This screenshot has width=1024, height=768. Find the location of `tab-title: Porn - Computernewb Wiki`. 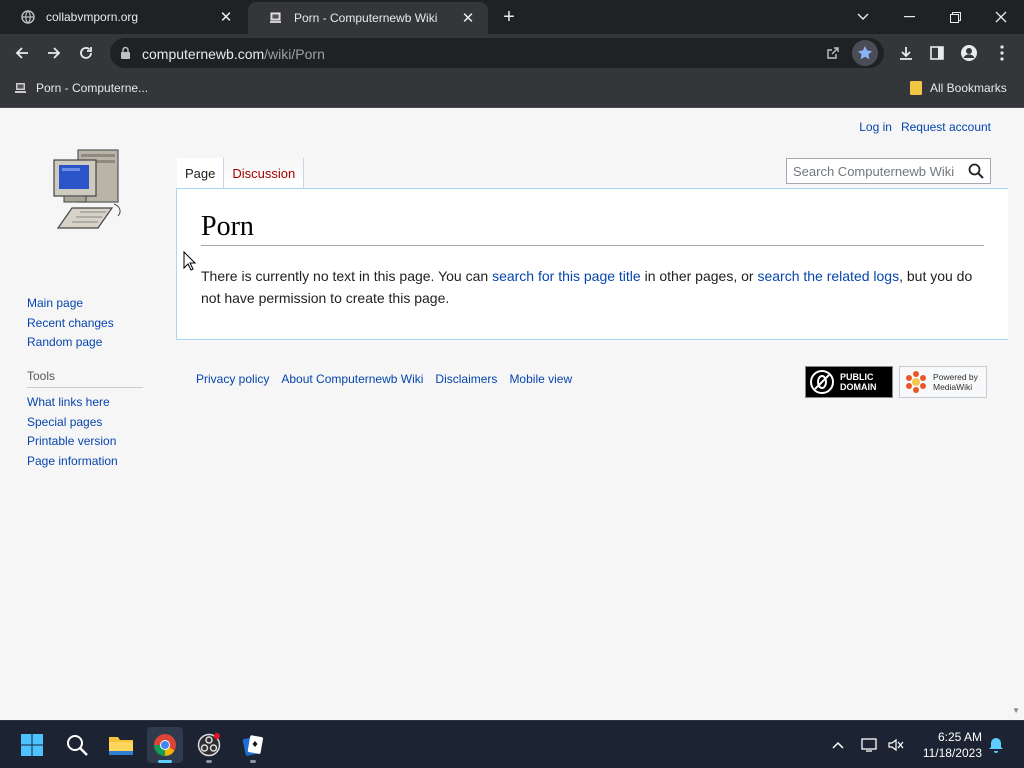

tab-title: Porn - Computernewb Wiki is located at coordinates (366, 18).